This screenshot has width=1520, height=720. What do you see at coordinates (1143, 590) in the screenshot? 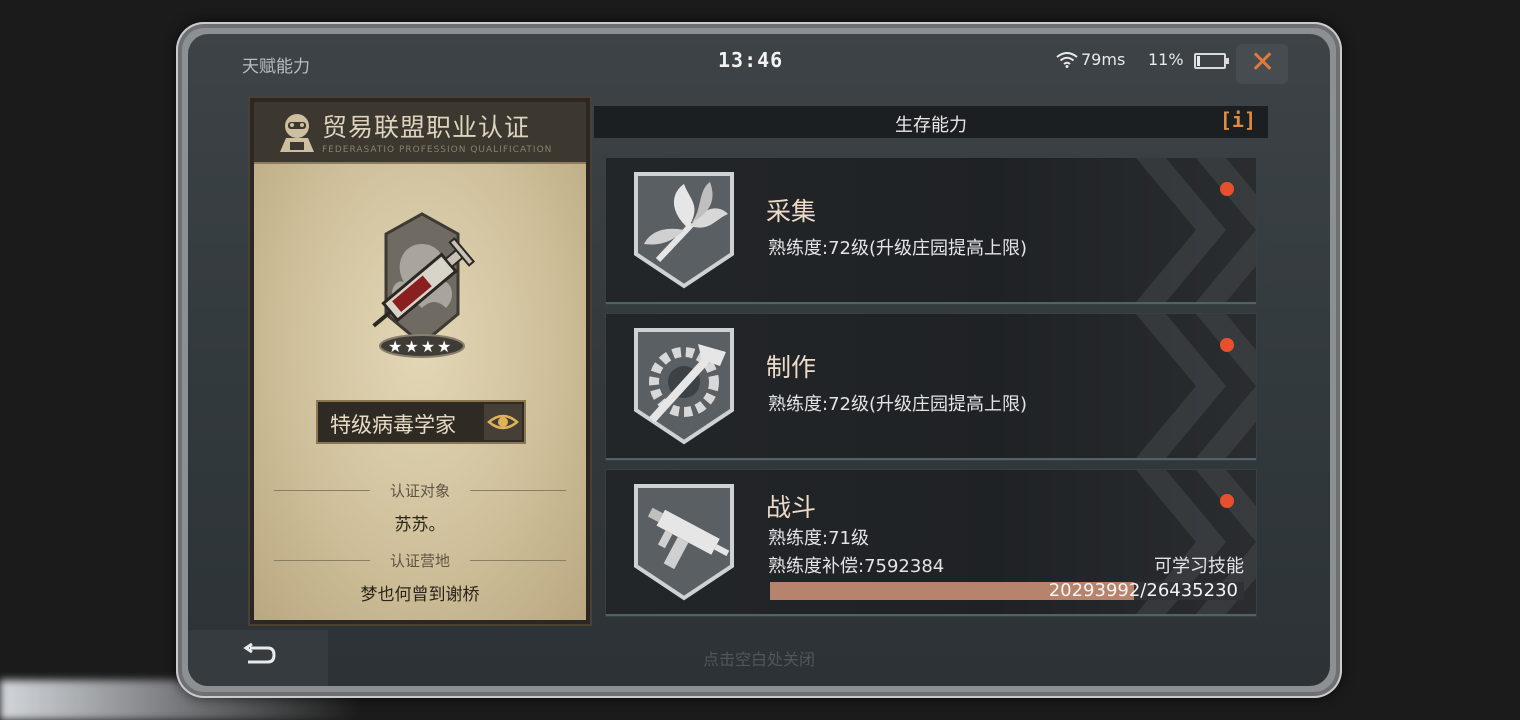
I see `progress-text: 20293992/26435230` at bounding box center [1143, 590].